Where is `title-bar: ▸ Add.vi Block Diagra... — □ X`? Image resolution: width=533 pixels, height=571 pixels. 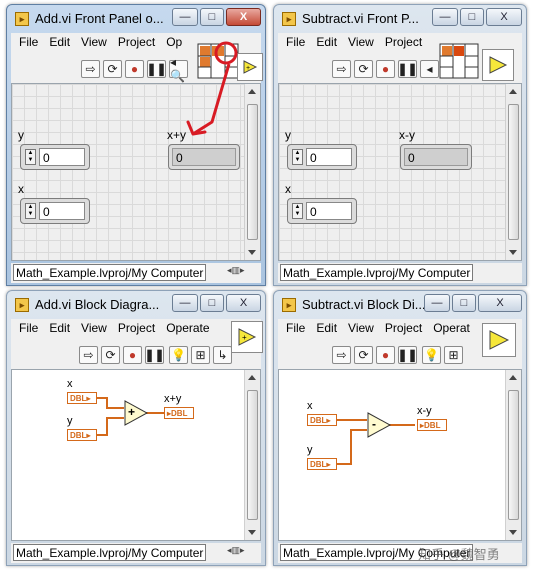 title-bar: ▸ Add.vi Block Diagra... — □ X is located at coordinates (136, 305).